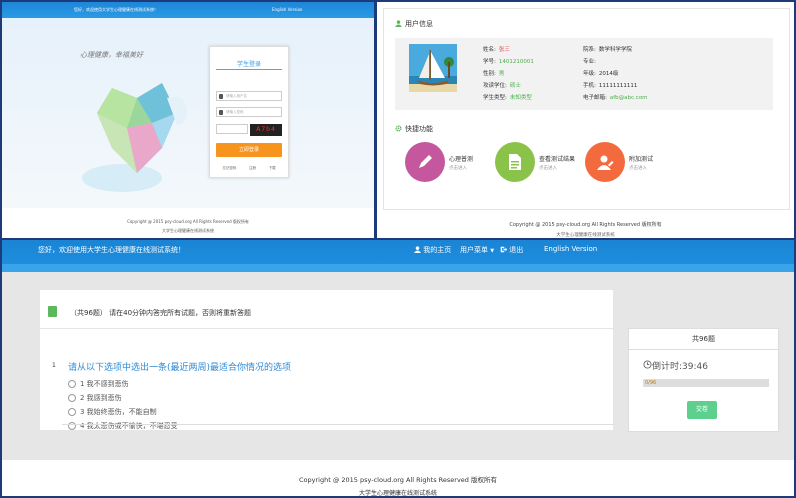  What do you see at coordinates (489, 50) in the screenshot?
I see `profile-field-key: 姓名:` at bounding box center [489, 50].